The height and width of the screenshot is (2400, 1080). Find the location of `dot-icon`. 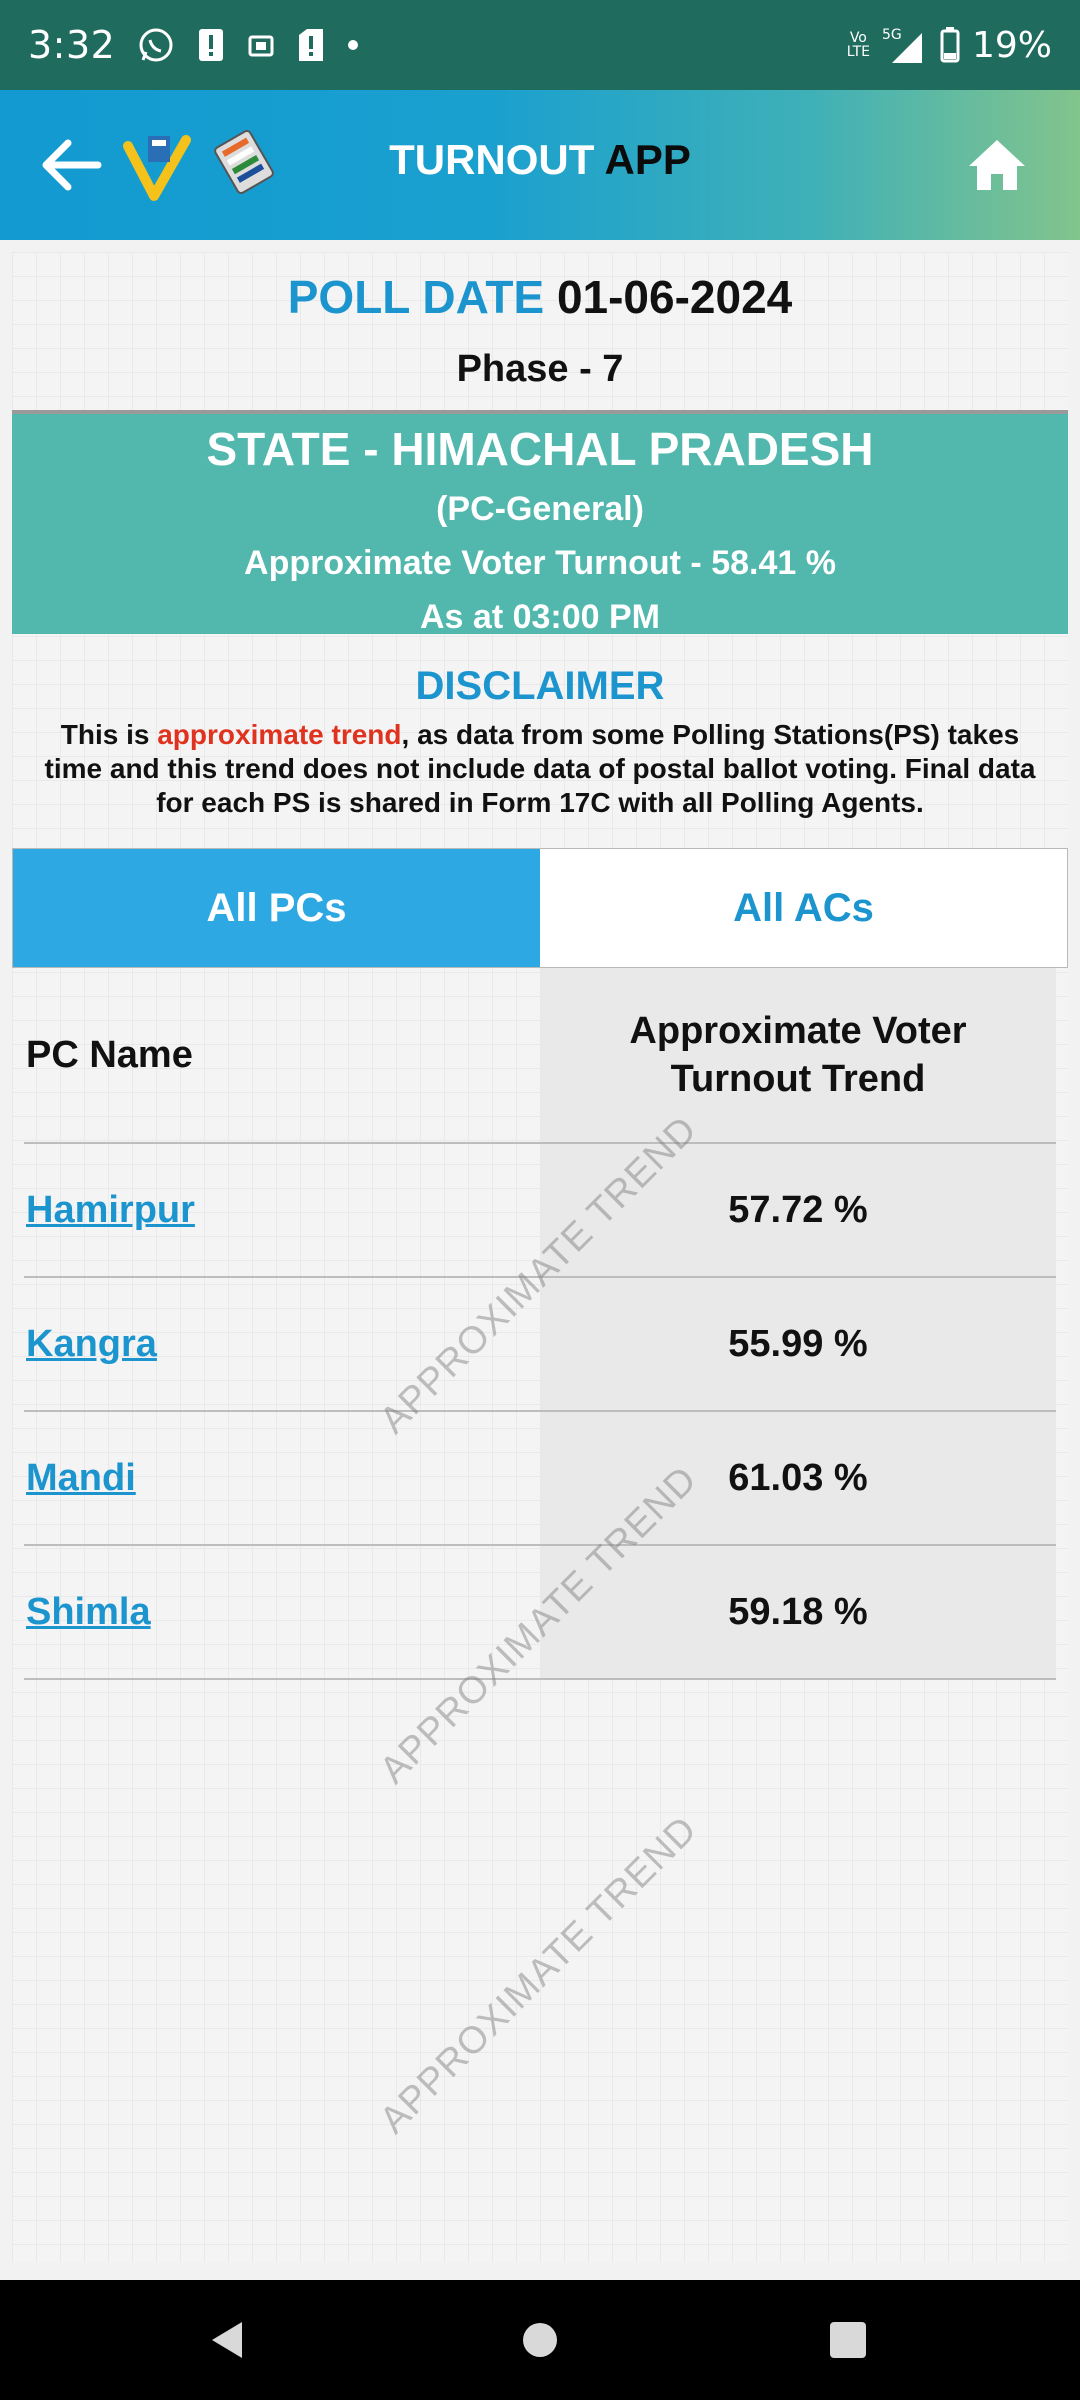

dot-icon is located at coordinates (353, 45).